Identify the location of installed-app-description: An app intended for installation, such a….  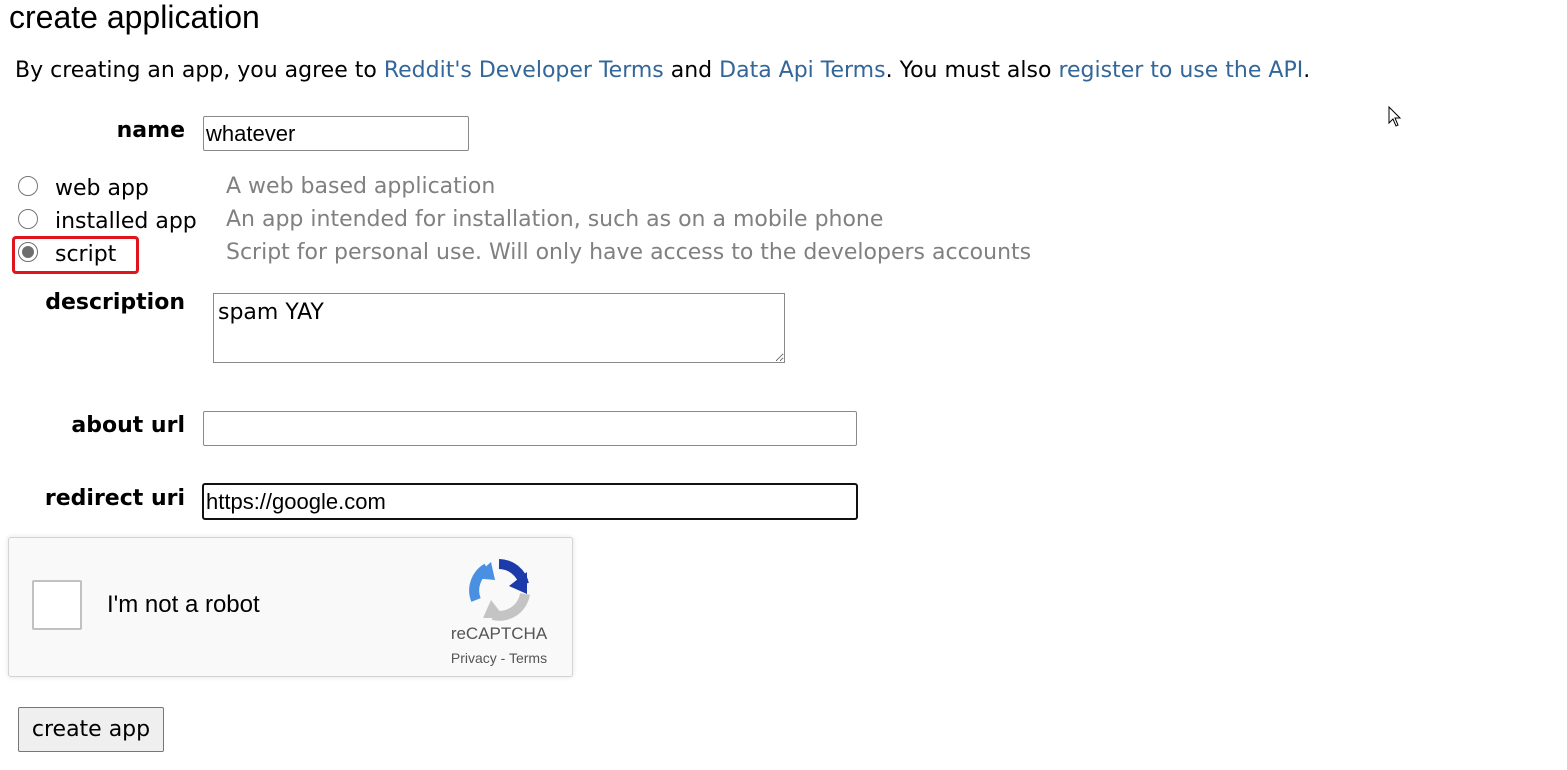
(555, 219).